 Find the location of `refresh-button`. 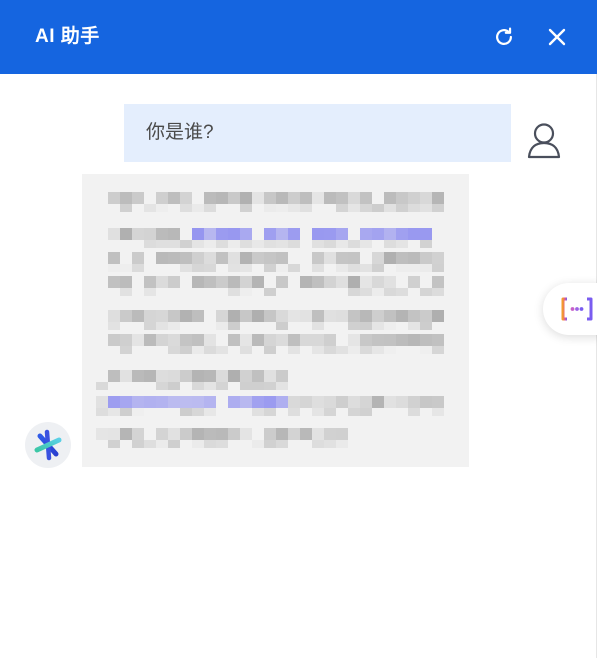

refresh-button is located at coordinates (504, 37).